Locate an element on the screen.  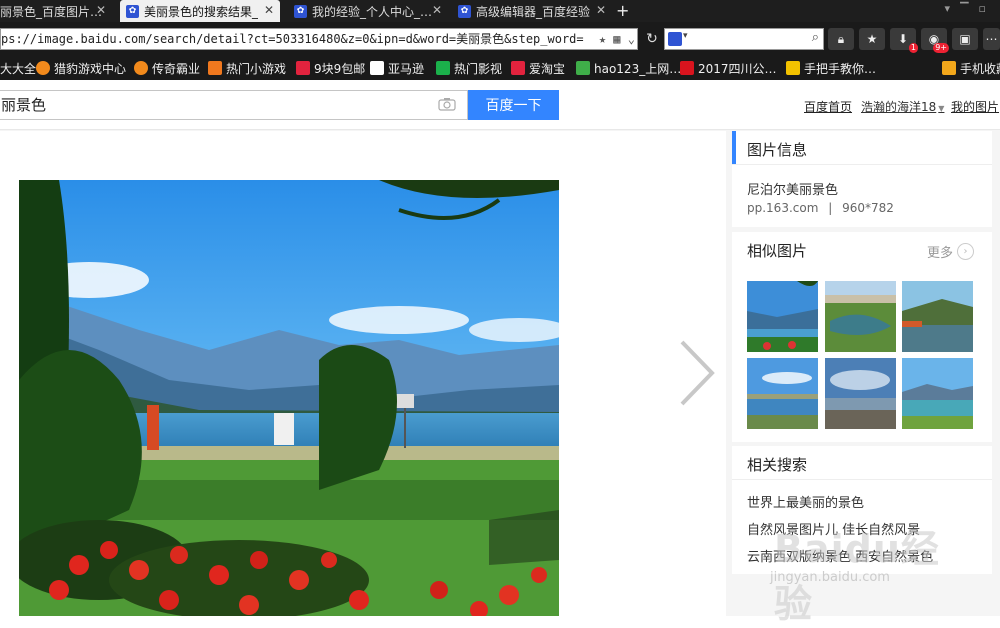
download-icon: ⬇ is located at coordinates (903, 39).